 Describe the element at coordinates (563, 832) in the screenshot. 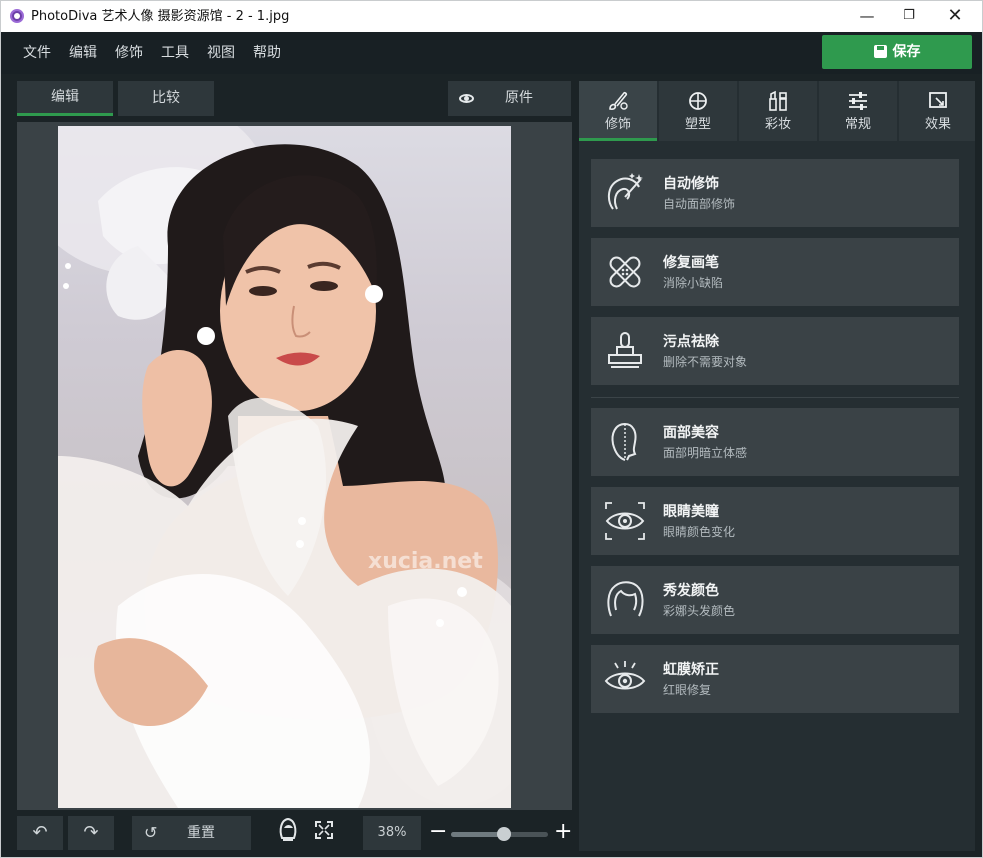

I see `zoom-in-button: +` at that location.